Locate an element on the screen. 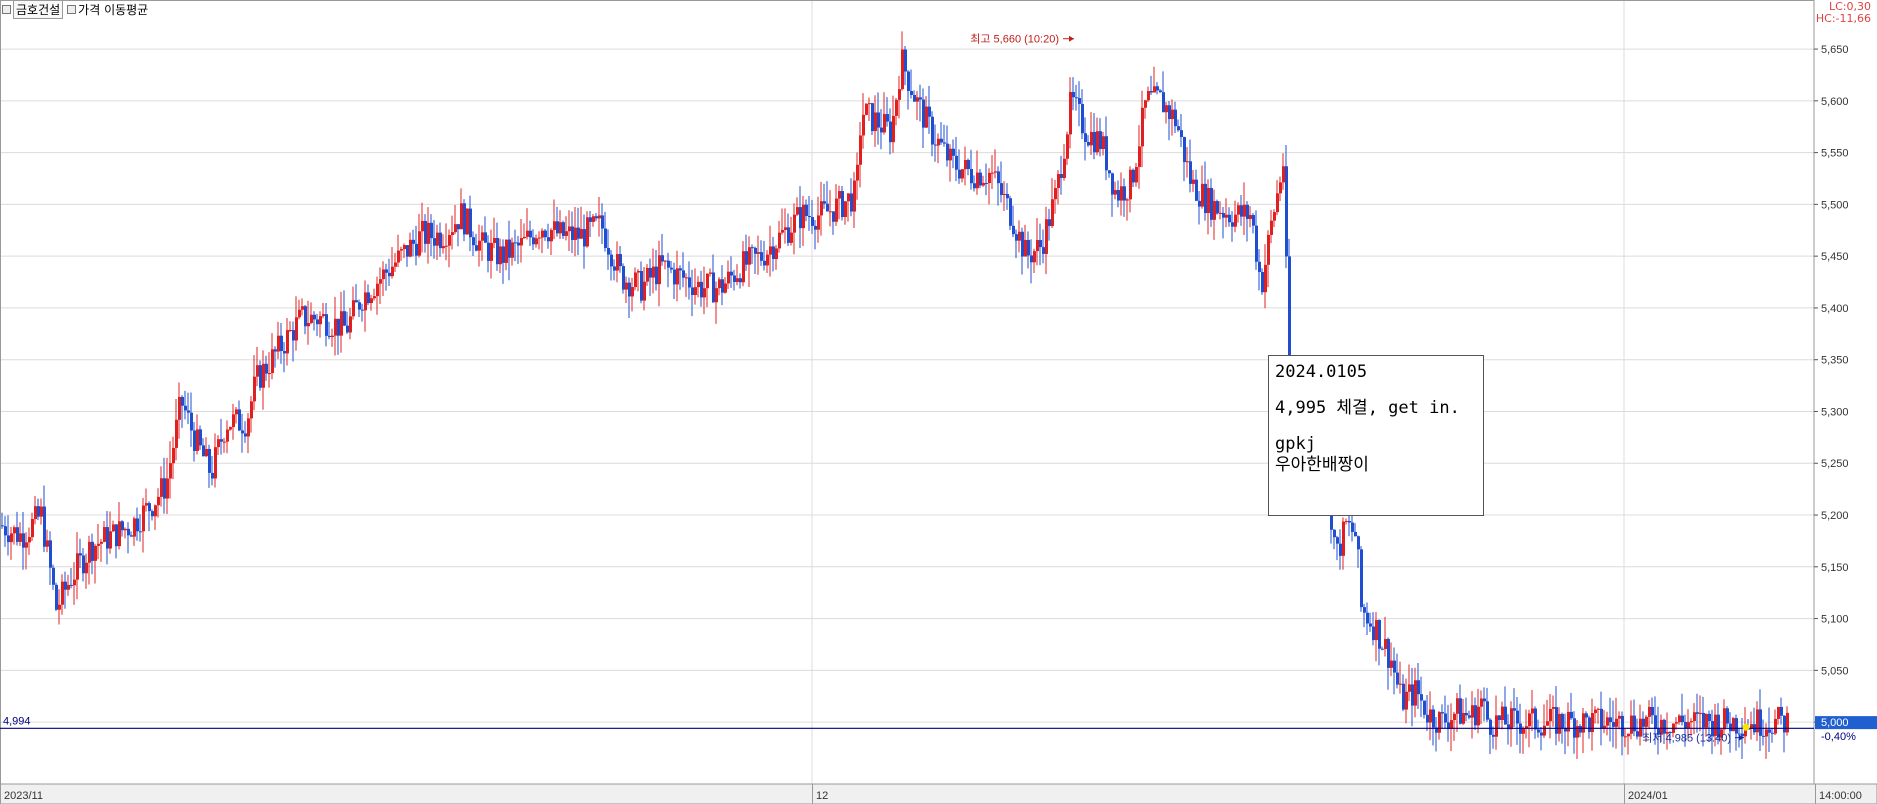 The height and width of the screenshot is (804, 1877). indicator-label: 가격 이동평균 is located at coordinates (113, 9).